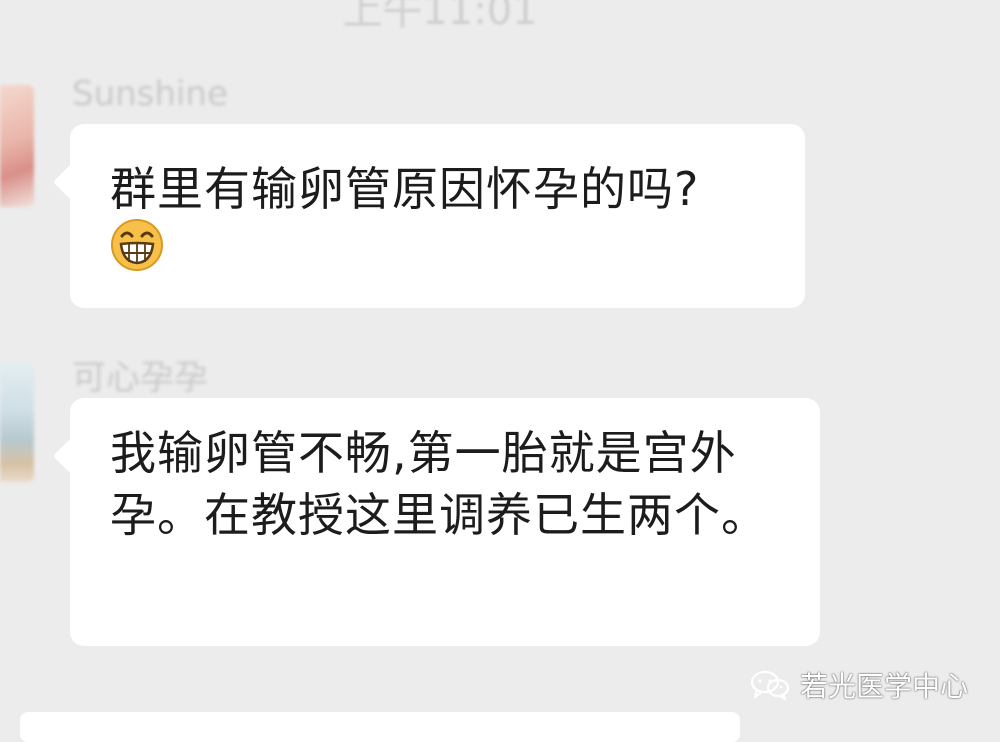 This screenshot has width=1000, height=742. I want to click on sender-name: Sunshine, so click(150, 94).